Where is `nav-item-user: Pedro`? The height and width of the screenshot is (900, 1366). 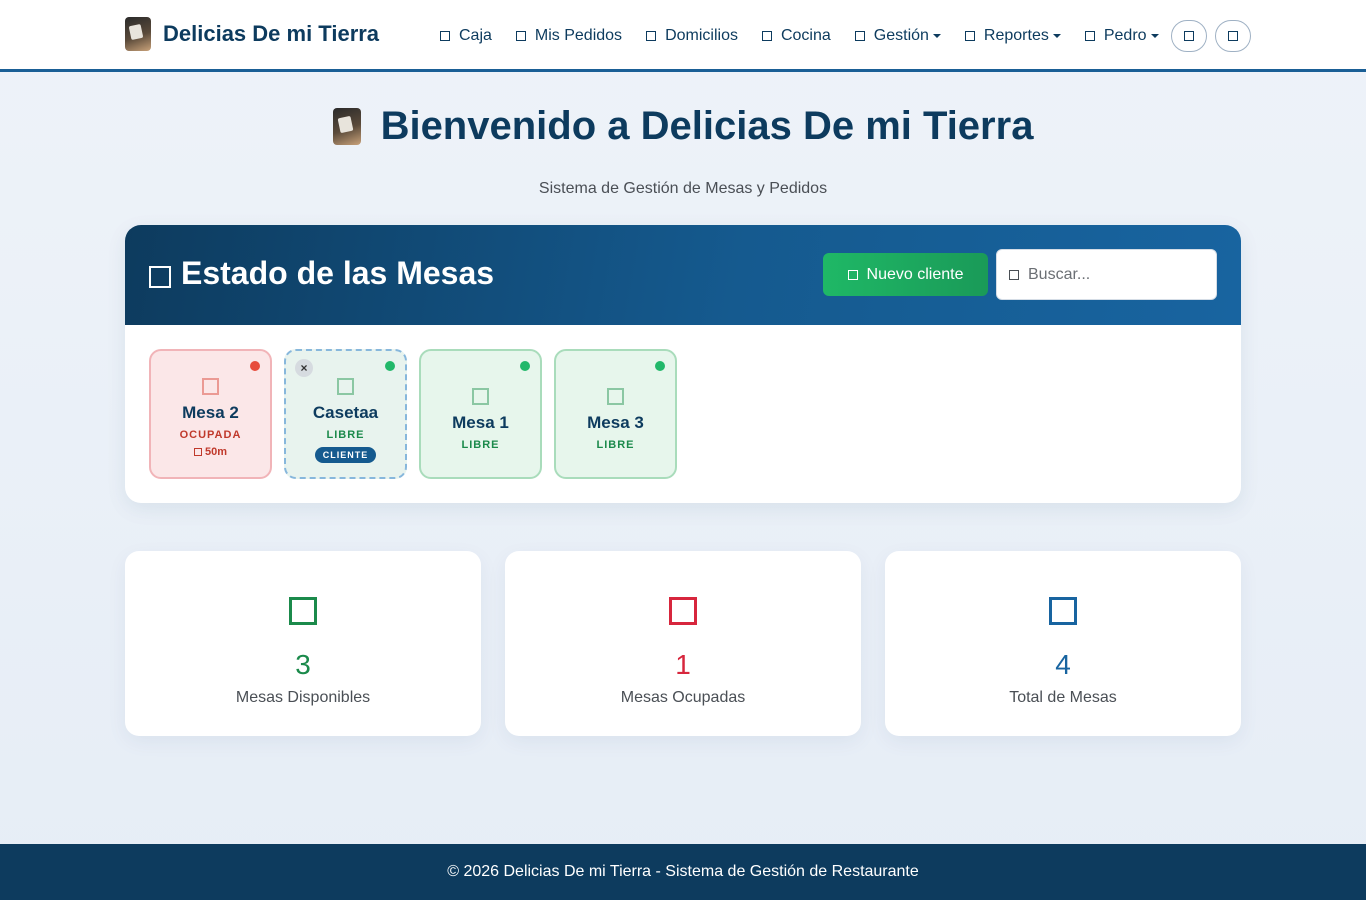 nav-item-user: Pedro is located at coordinates (1121, 36).